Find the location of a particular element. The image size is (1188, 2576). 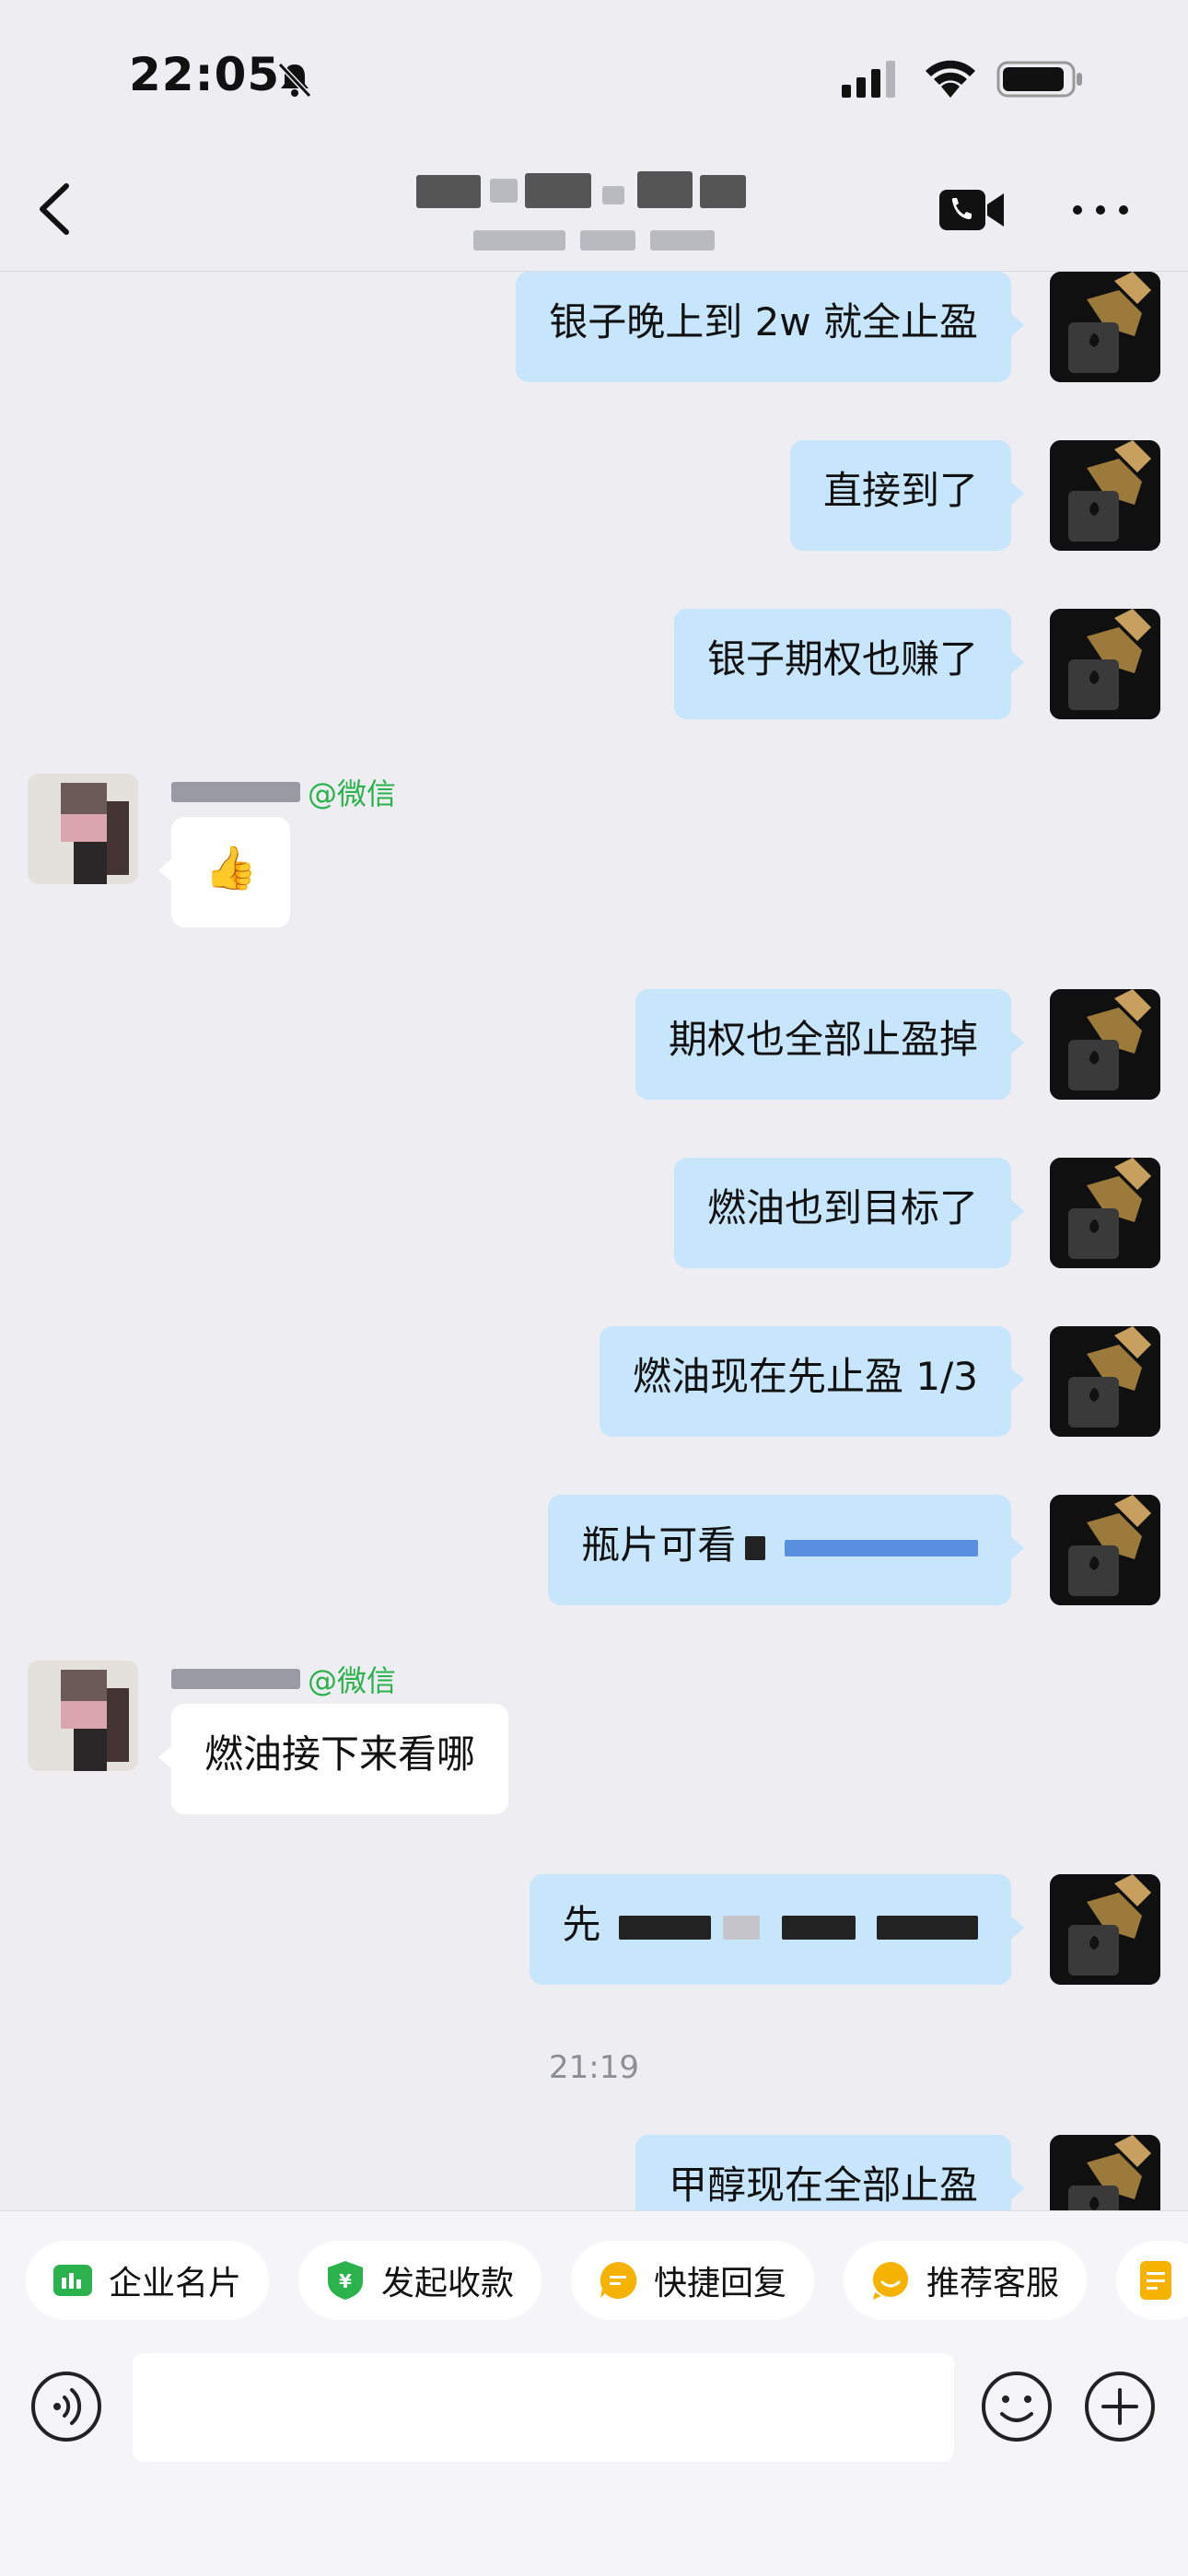

voice-input-icon is located at coordinates (66, 2406).